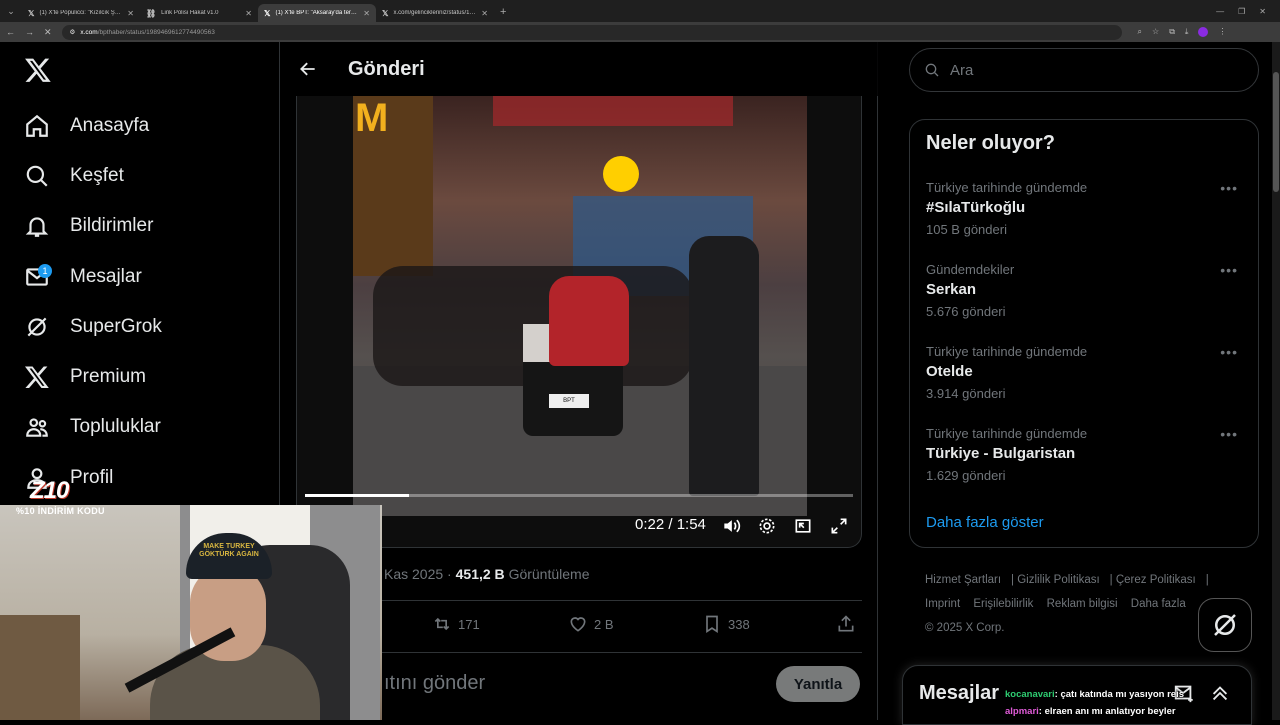  I want to click on profile-avatar, so click(1203, 32).